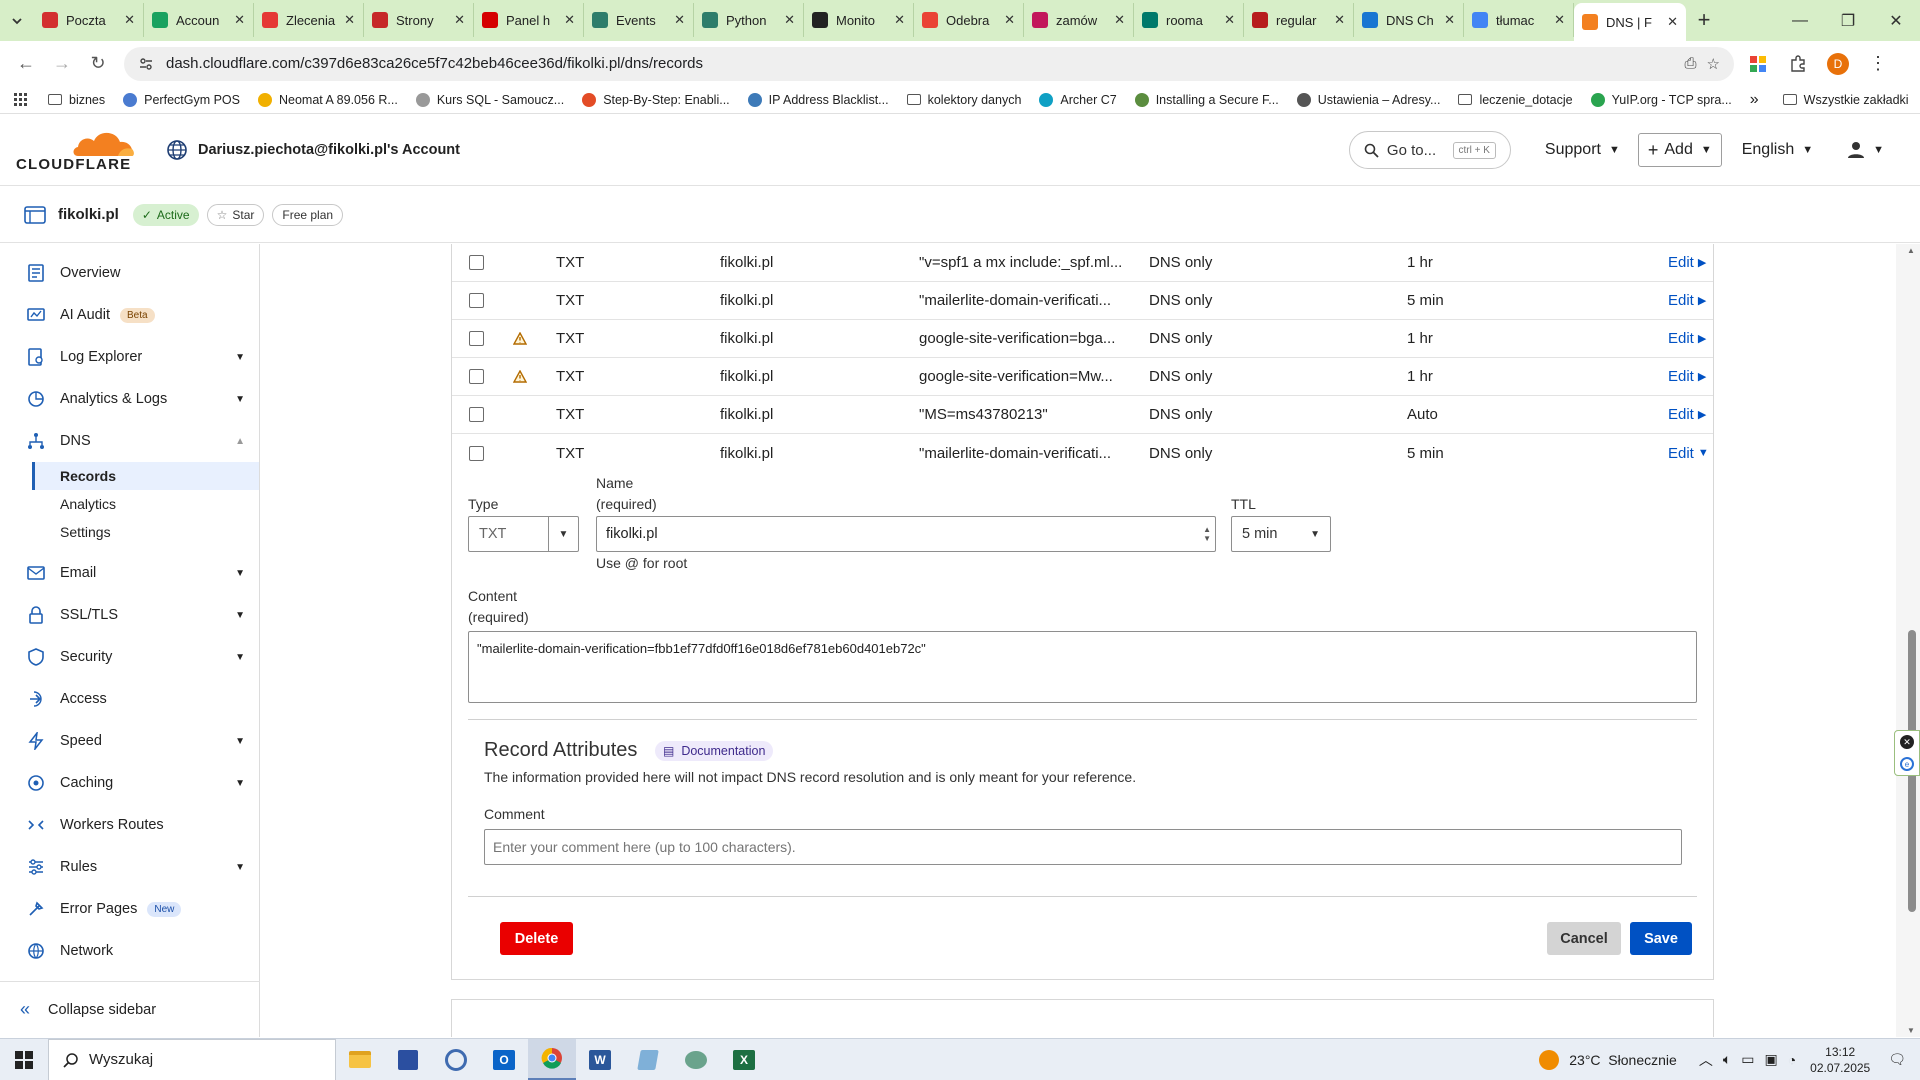 The image size is (1920, 1080). Describe the element at coordinates (1623, 1060) in the screenshot. I see `weather-label: 23°C Słonecznie` at that location.